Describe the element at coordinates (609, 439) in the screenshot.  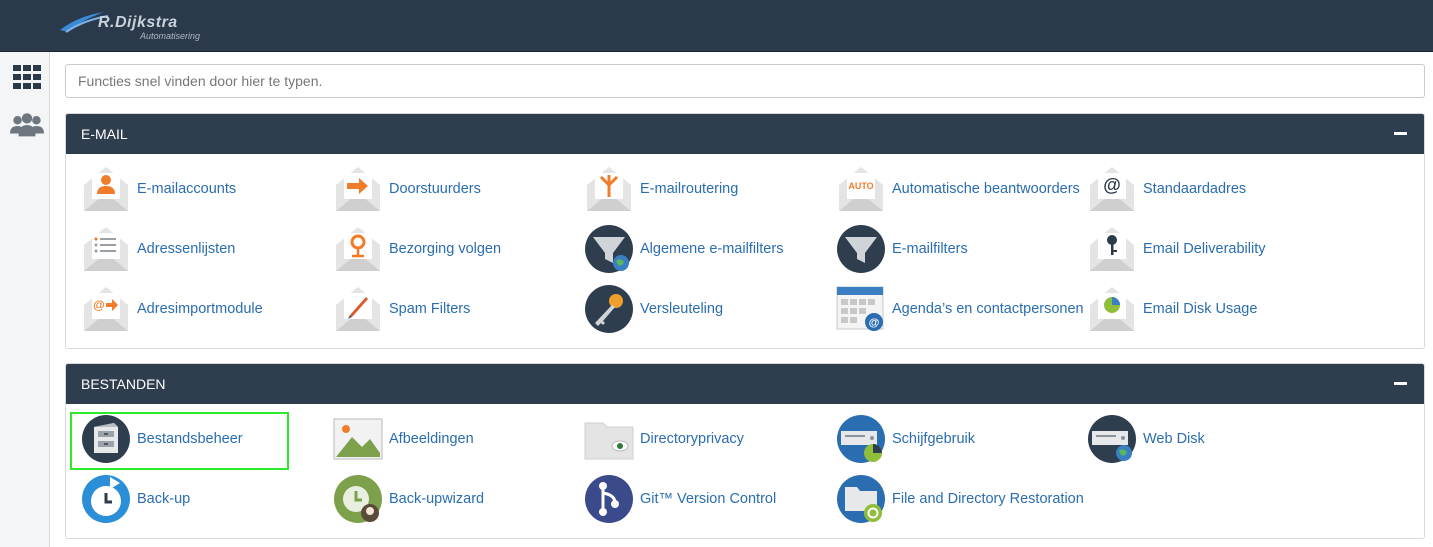
I see `directory-privacy-icon` at that location.